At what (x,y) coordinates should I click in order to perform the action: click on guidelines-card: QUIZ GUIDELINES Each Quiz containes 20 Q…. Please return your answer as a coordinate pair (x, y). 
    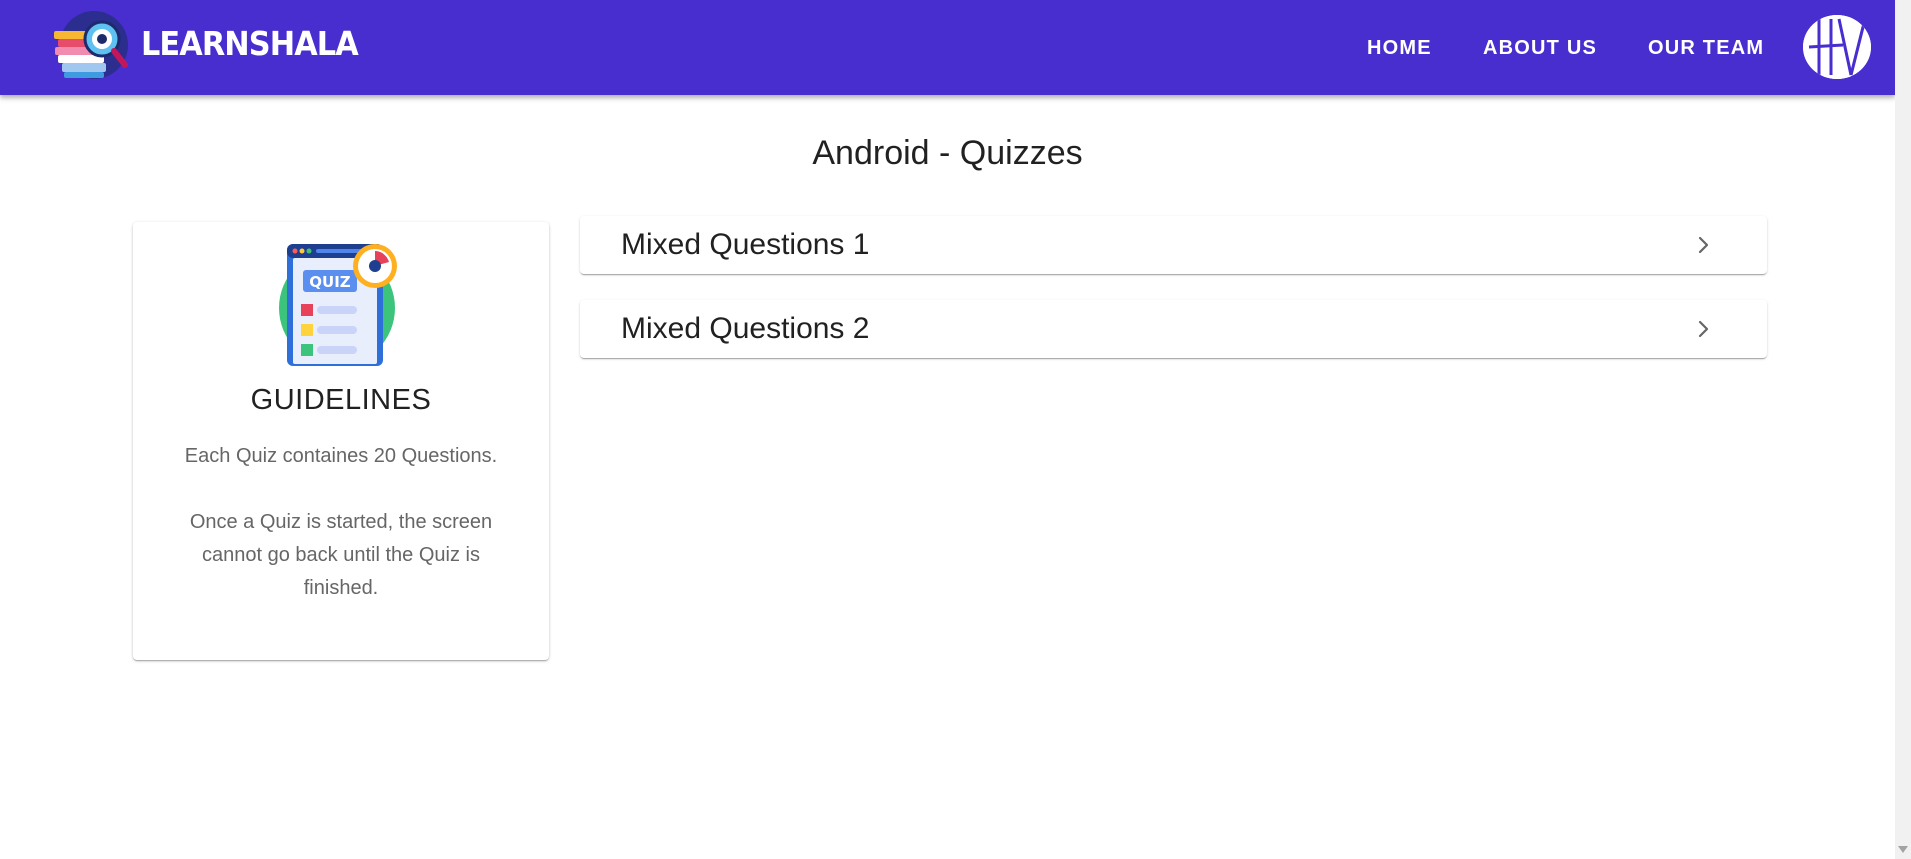
    Looking at the image, I should click on (341, 441).